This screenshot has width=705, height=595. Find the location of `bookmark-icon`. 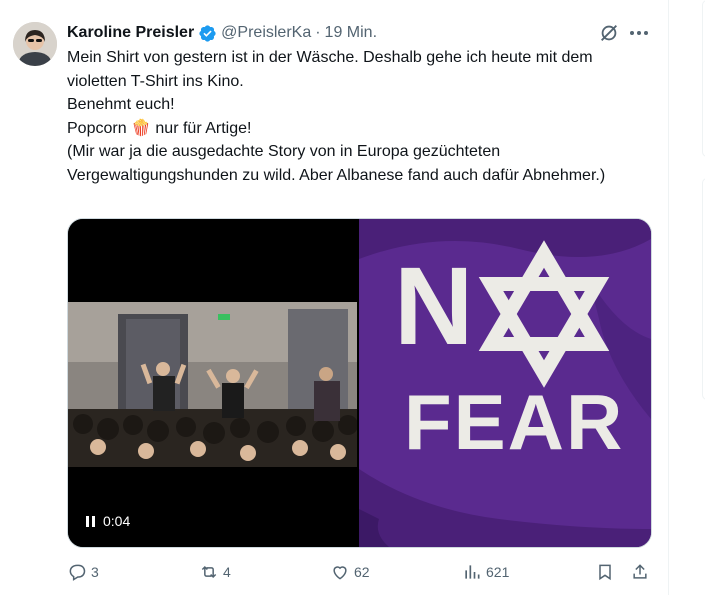

bookmark-icon is located at coordinates (605, 572).